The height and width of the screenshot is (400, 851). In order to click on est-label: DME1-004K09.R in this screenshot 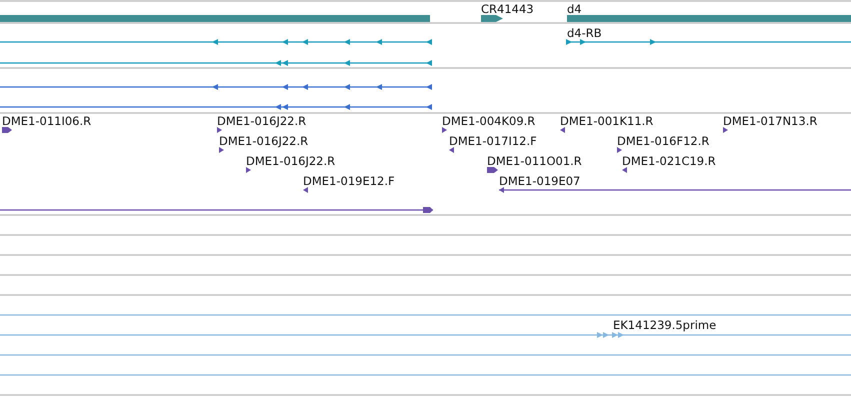, I will do `click(489, 121)`.